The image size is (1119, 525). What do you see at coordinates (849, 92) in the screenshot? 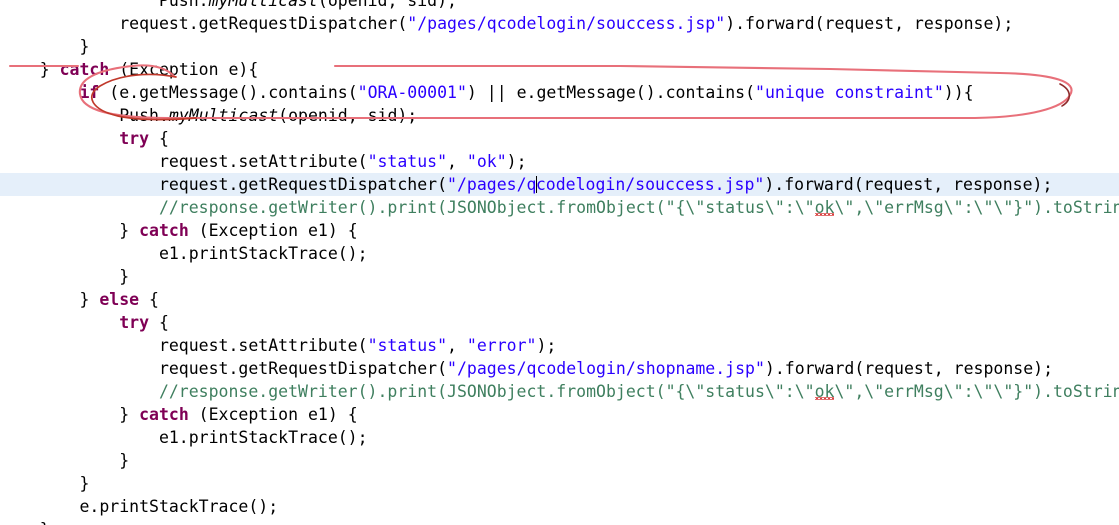
I see `code-token-string: "unique constraint"` at bounding box center [849, 92].